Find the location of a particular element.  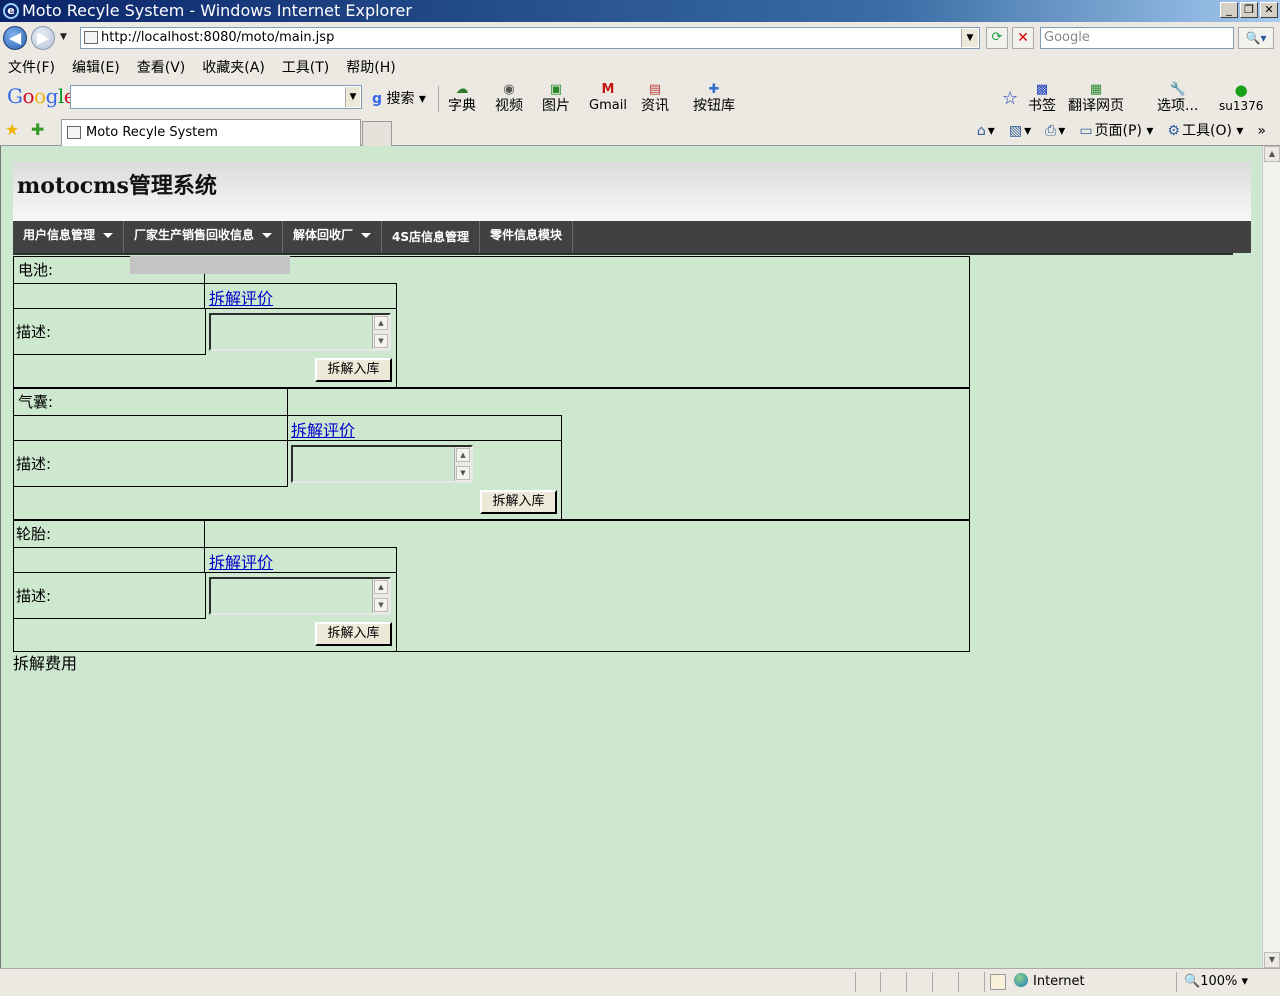

forward-button: ▶ is located at coordinates (43, 38).